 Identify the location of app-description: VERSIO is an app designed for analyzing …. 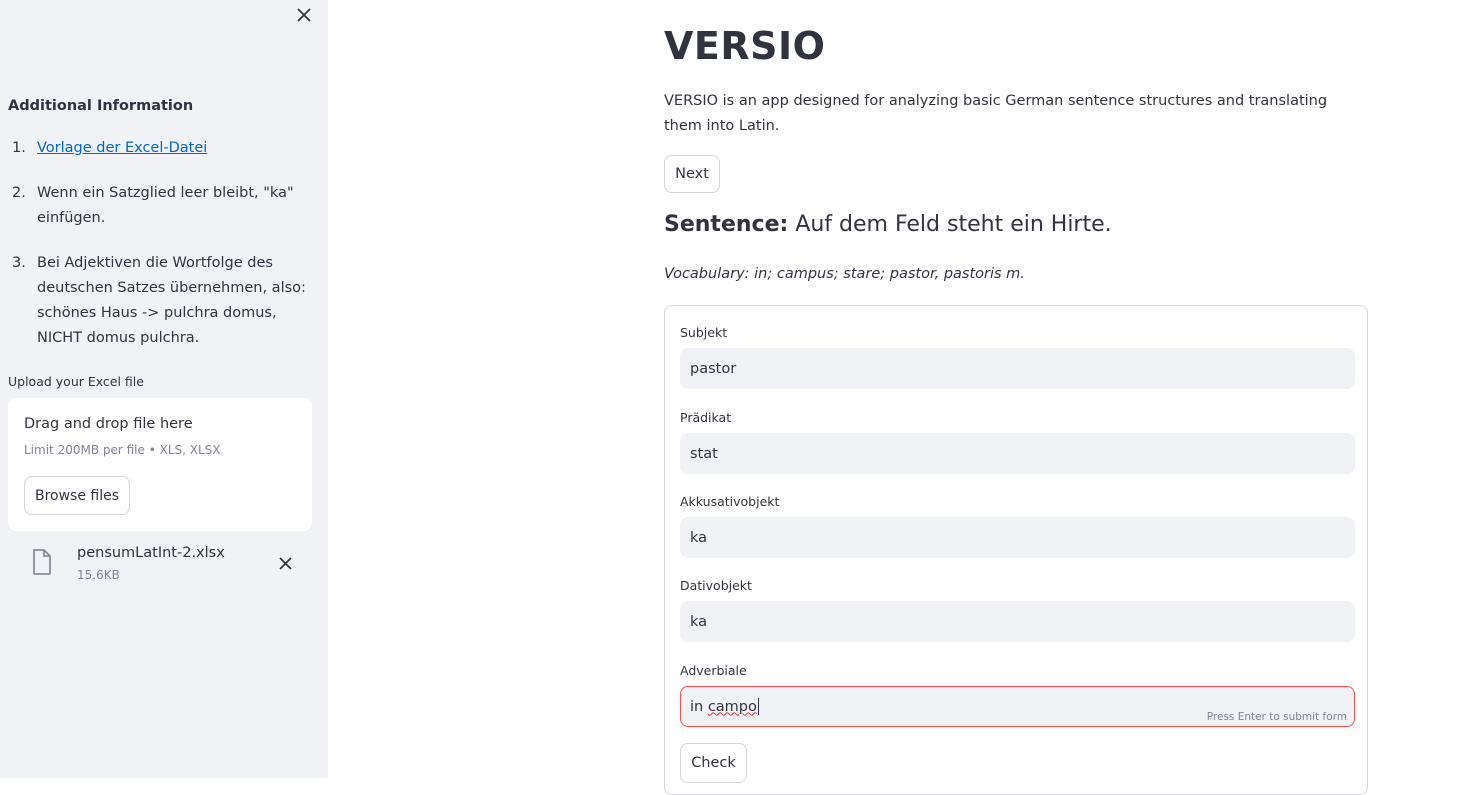
(996, 113).